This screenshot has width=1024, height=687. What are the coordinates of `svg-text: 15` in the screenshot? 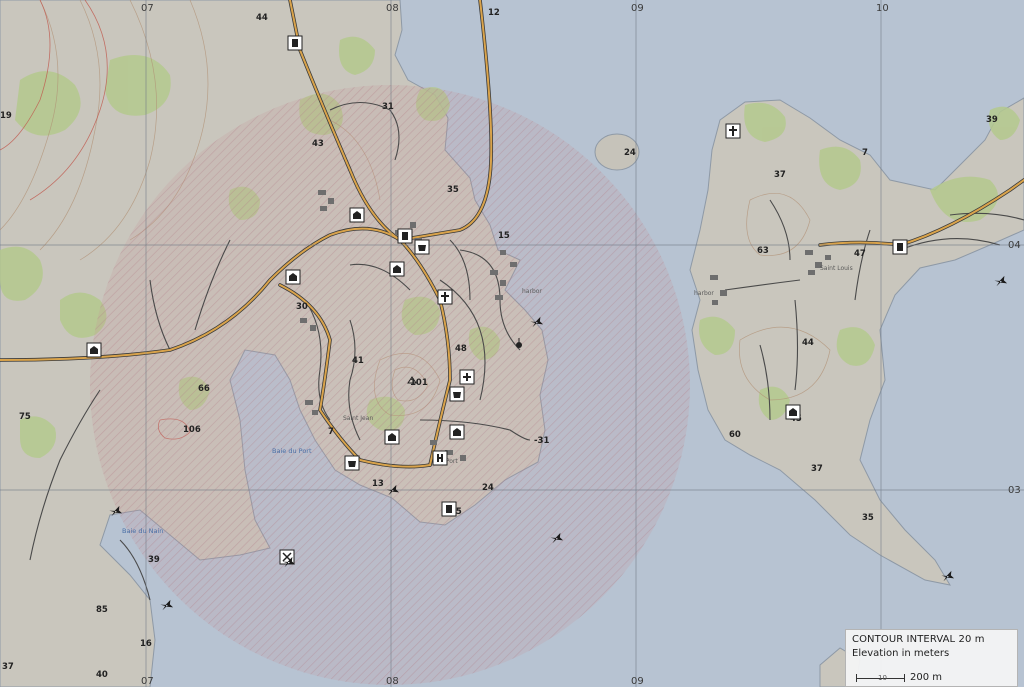 It's located at (504, 236).